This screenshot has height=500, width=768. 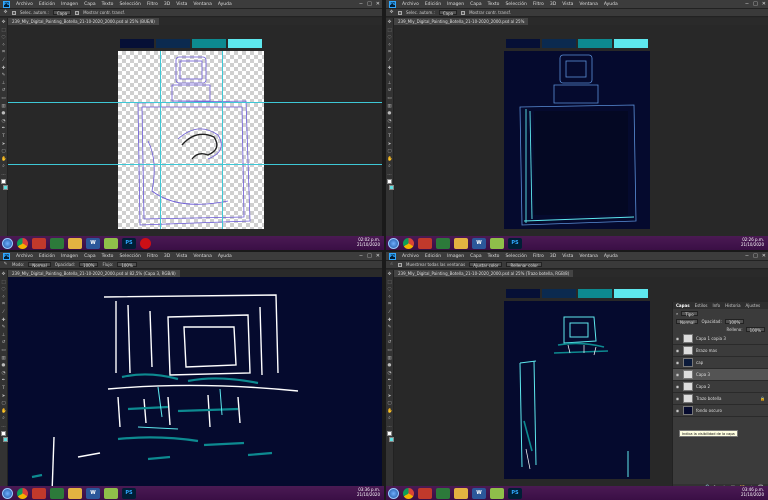 I want to click on lasso-icon: ◌, so click(x=3, y=37).